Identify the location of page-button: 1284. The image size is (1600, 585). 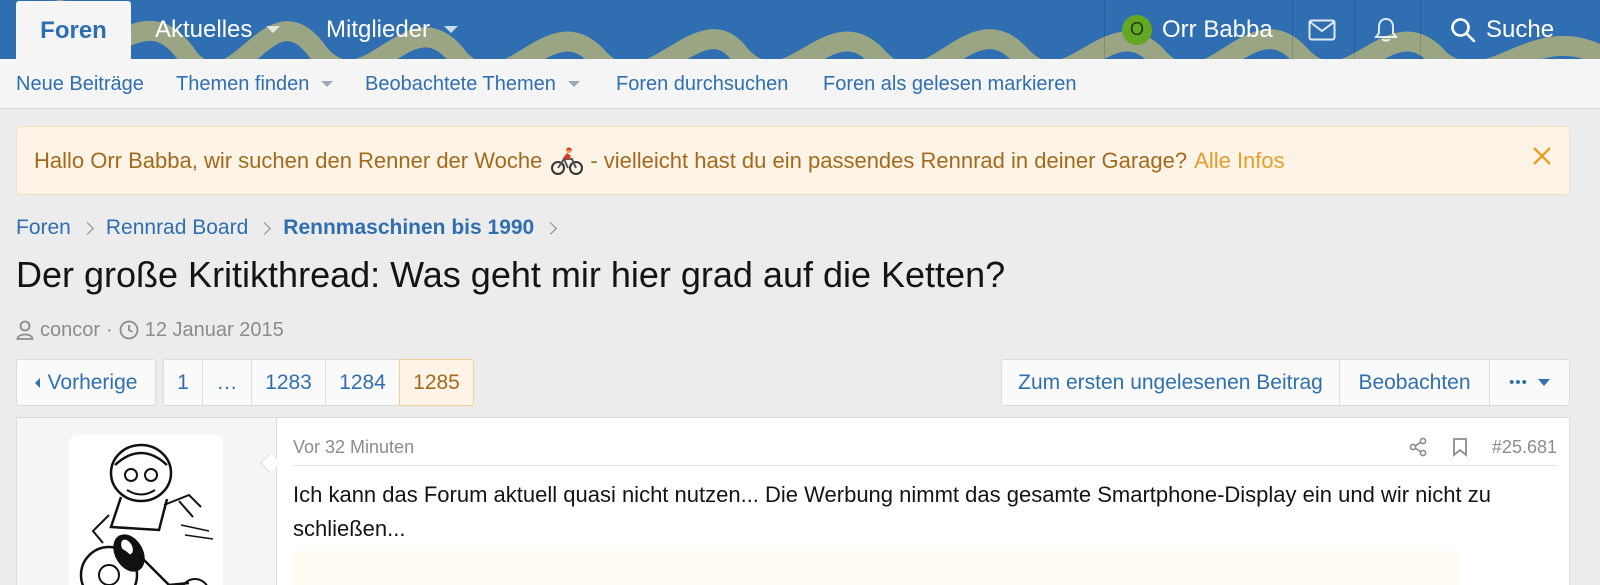
(362, 382).